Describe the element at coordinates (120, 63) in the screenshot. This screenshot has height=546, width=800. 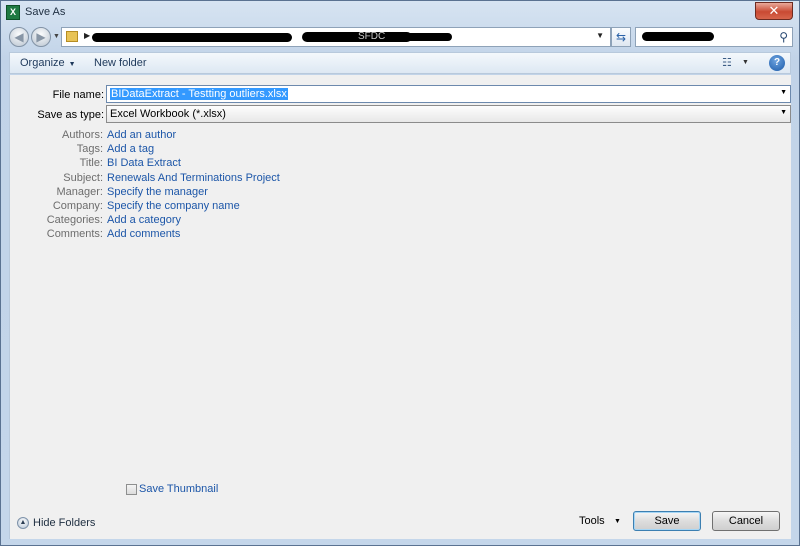
I see `new-folder-button: New folder` at that location.